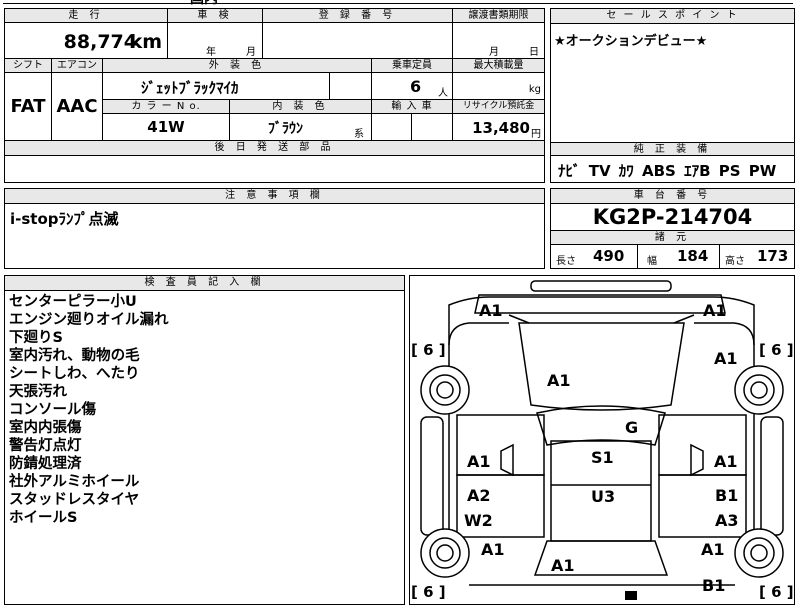 The width and height of the screenshot is (800, 605). Describe the element at coordinates (726, 358) in the screenshot. I see `mark-fr-fender: A1` at that location.